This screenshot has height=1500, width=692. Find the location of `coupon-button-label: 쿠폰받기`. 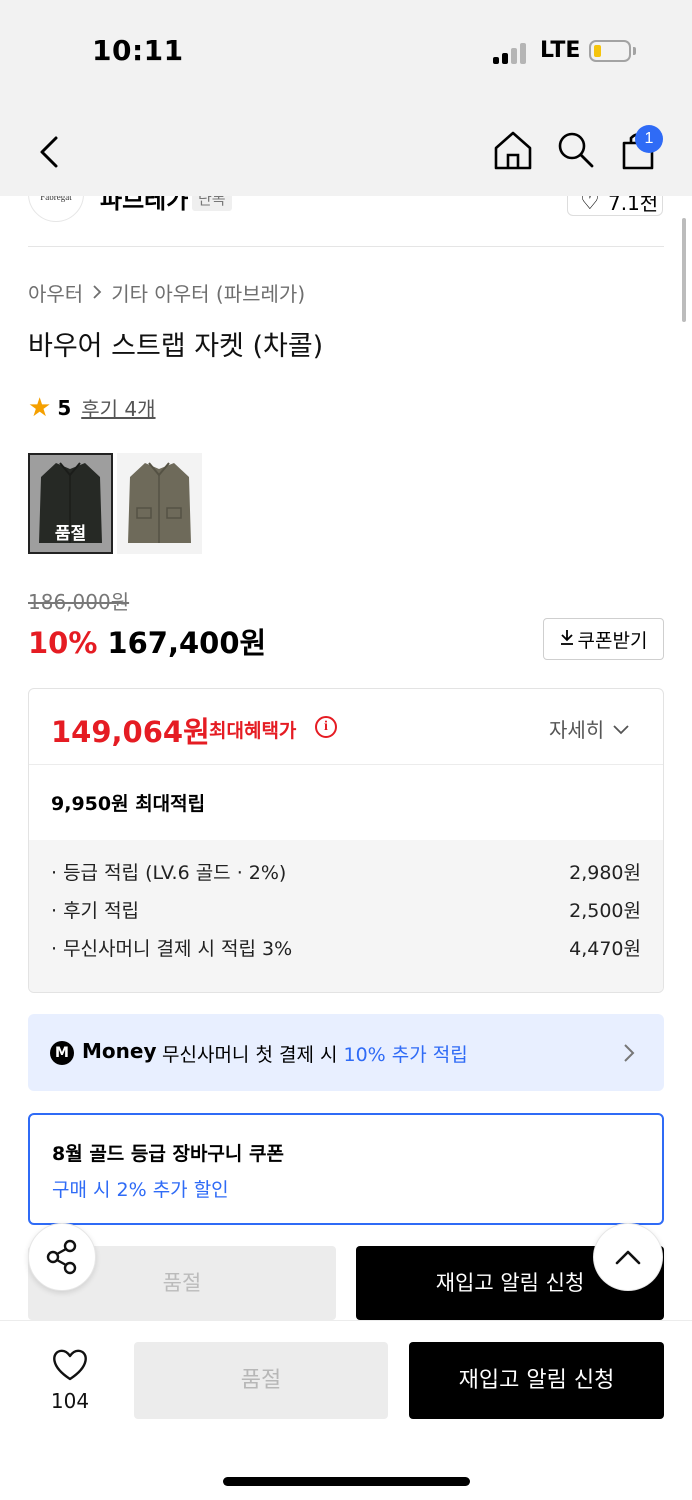

coupon-button-label: 쿠폰받기 is located at coordinates (612, 640).